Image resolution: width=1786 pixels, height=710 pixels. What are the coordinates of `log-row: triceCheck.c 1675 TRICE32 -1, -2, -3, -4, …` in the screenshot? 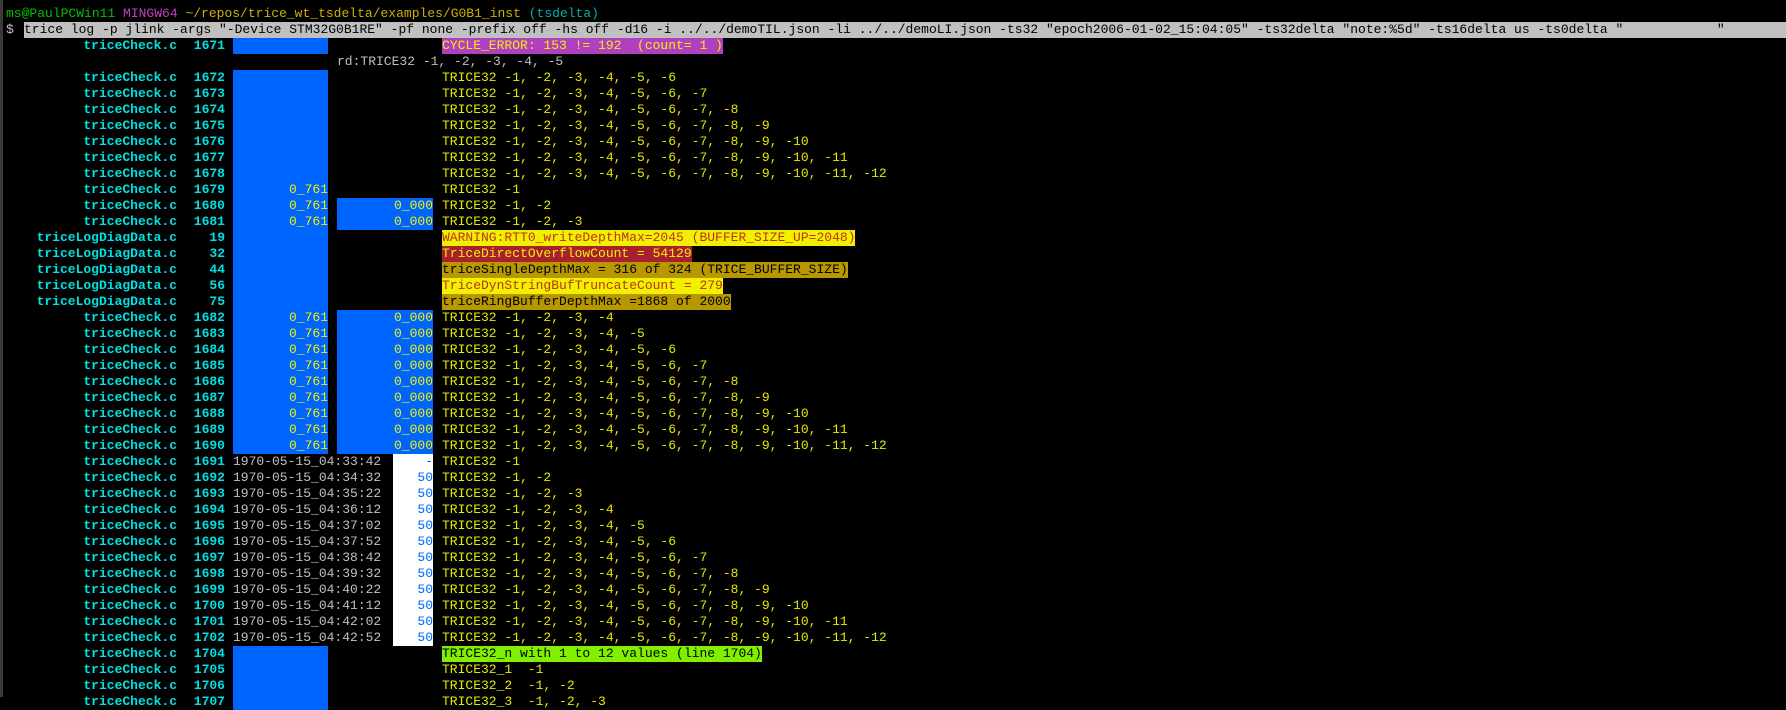 It's located at (893, 126).